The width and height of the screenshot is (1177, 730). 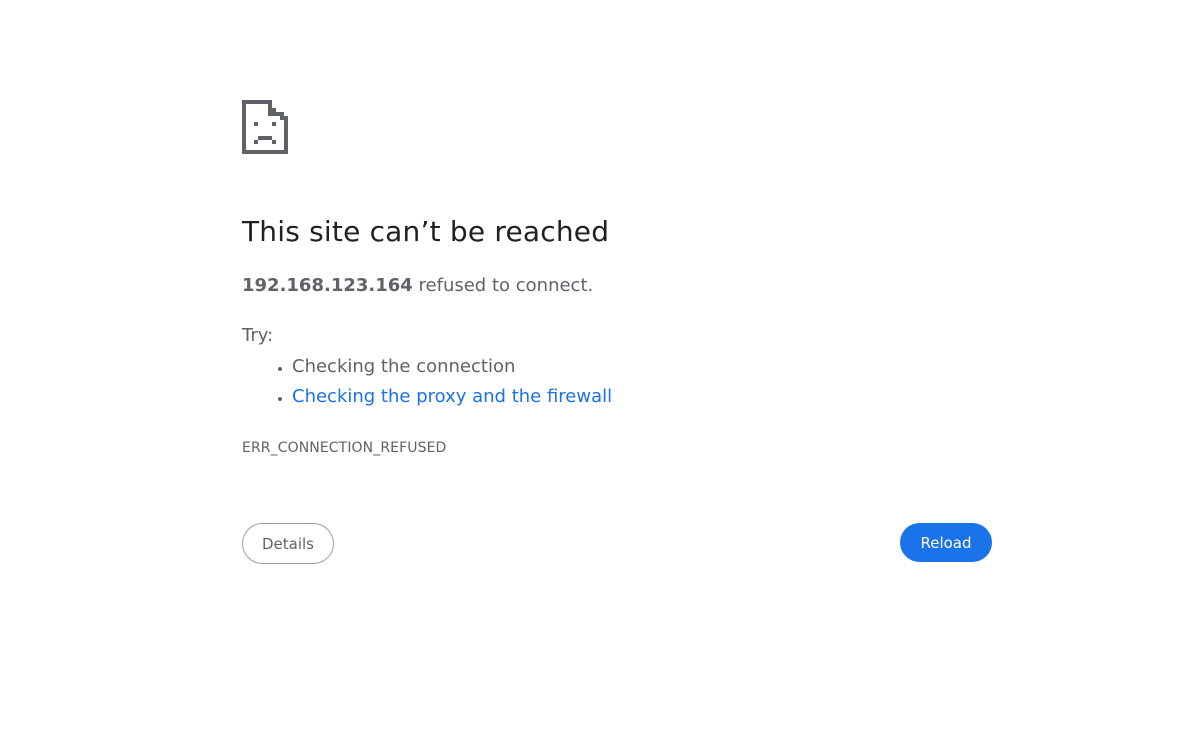 I want to click on error-code: ERR_CONNECTION_REFUSED, so click(x=344, y=448).